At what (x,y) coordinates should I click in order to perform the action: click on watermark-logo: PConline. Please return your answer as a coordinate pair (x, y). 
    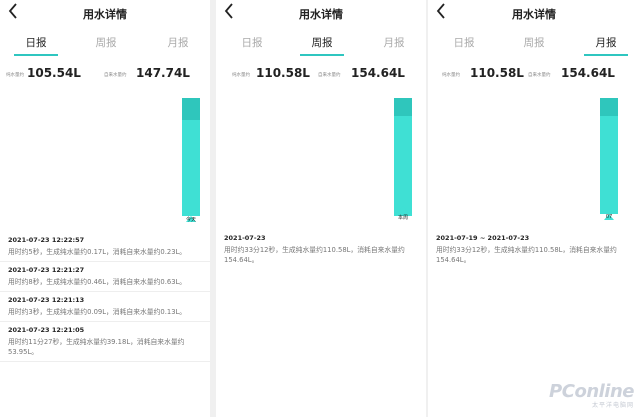
    Looking at the image, I should click on (591, 391).